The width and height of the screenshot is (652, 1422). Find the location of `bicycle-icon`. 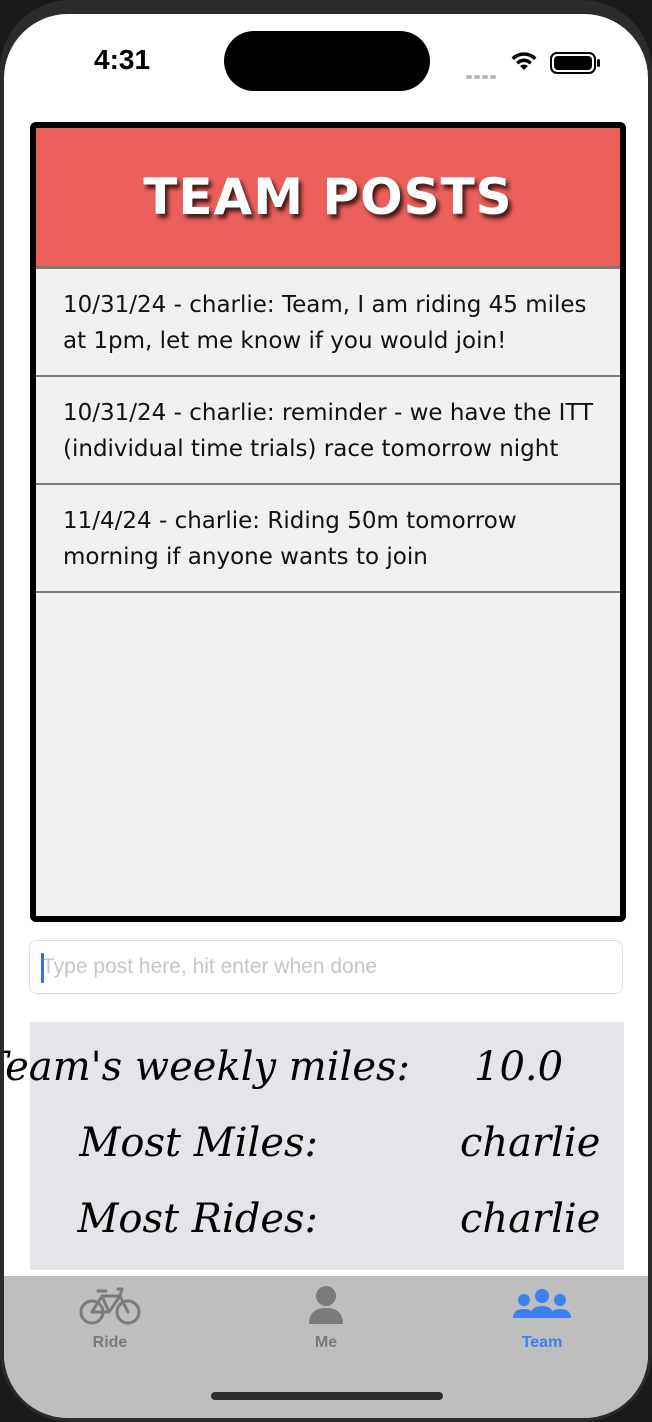

bicycle-icon is located at coordinates (110, 1306).